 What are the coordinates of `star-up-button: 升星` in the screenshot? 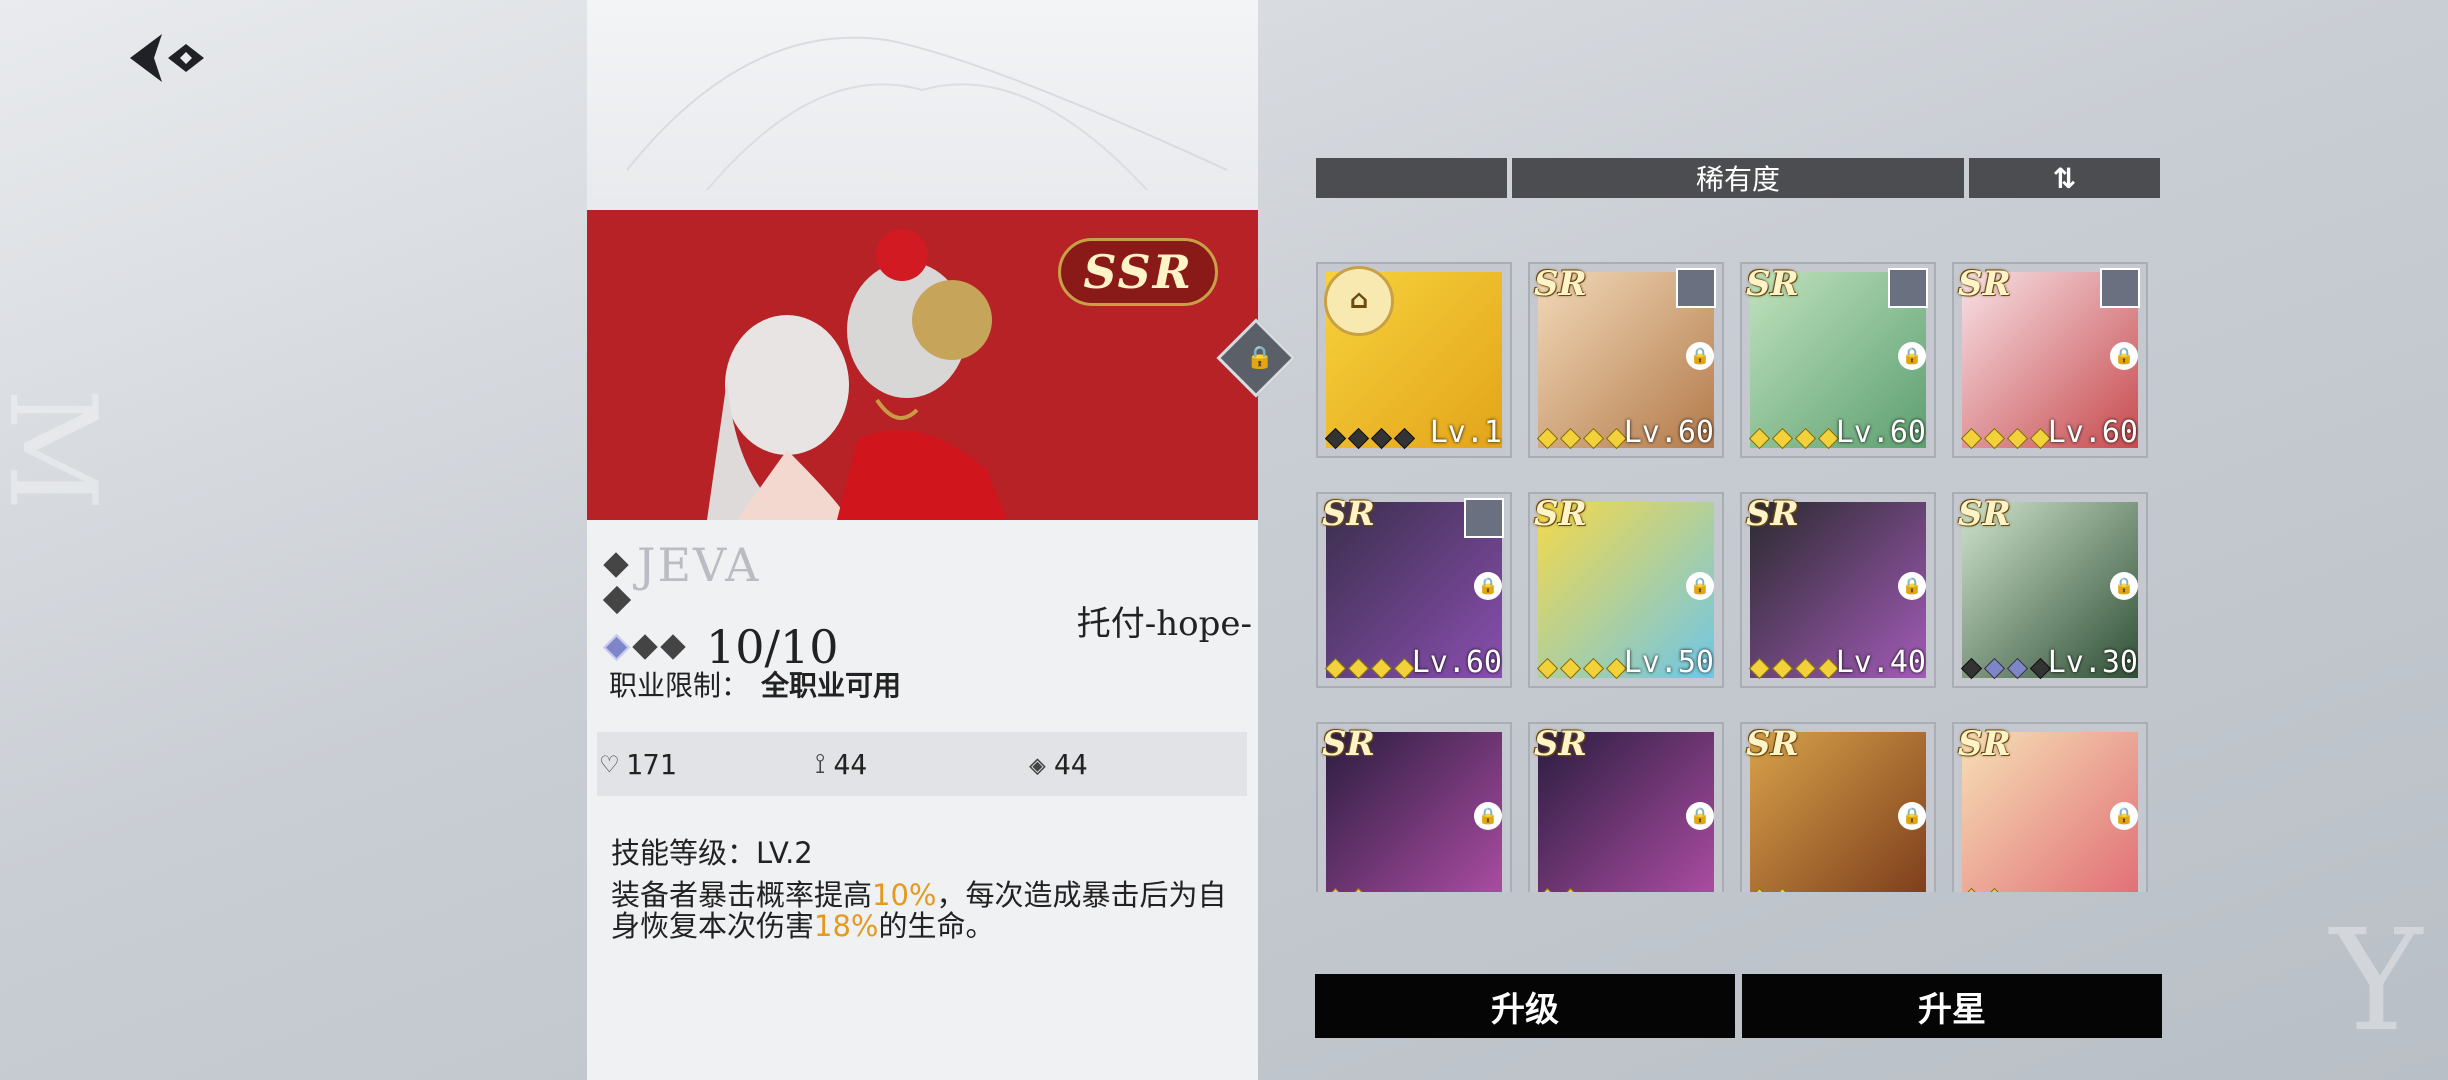 It's located at (1952, 1006).